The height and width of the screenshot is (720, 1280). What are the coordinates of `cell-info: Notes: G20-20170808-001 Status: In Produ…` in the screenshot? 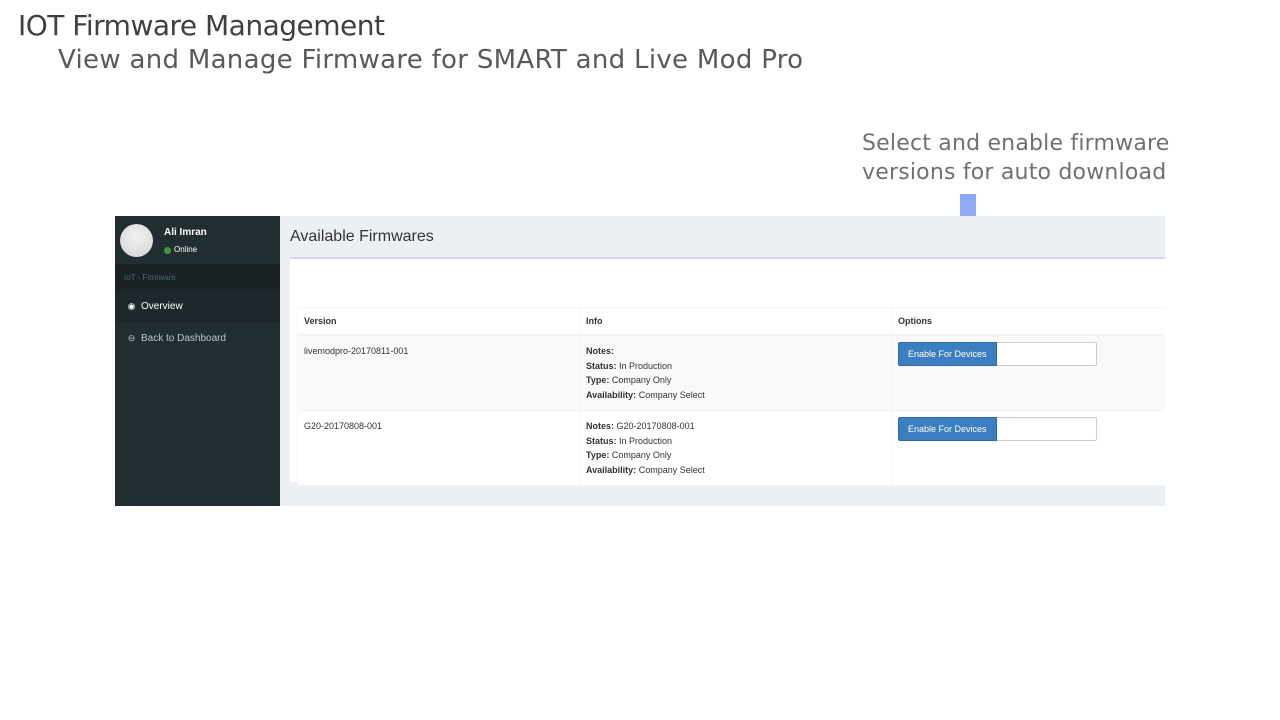 It's located at (735, 448).